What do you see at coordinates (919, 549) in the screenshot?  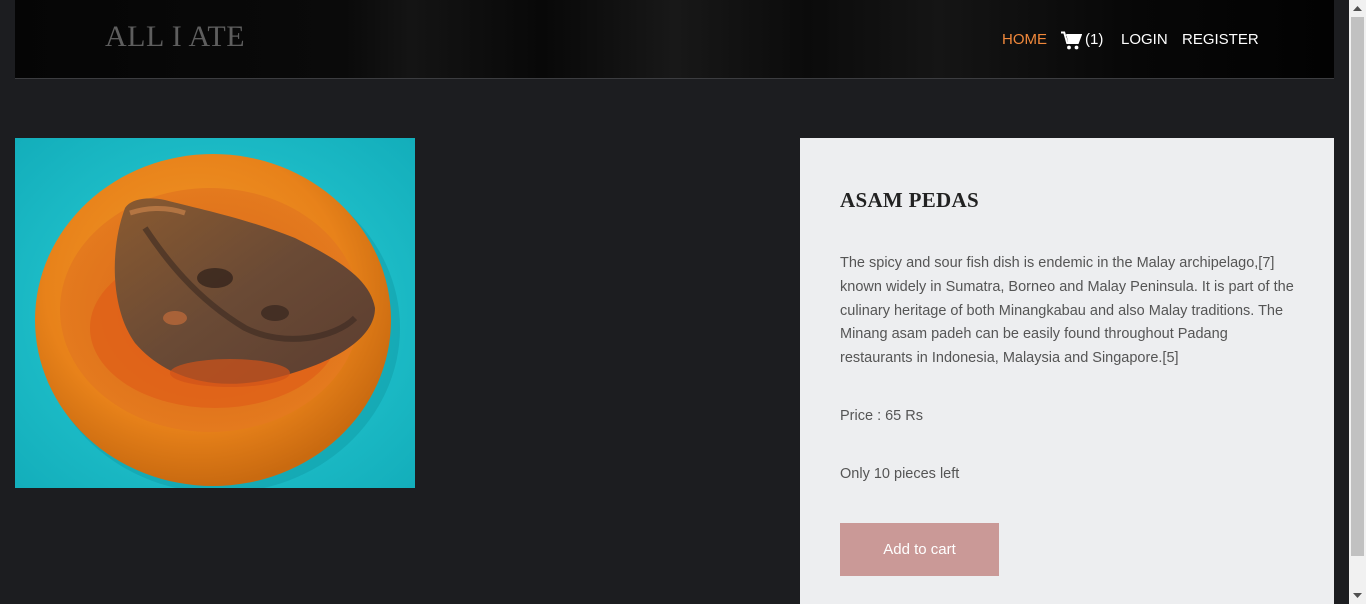 I see `add-to-cart-button: Add to cart` at bounding box center [919, 549].